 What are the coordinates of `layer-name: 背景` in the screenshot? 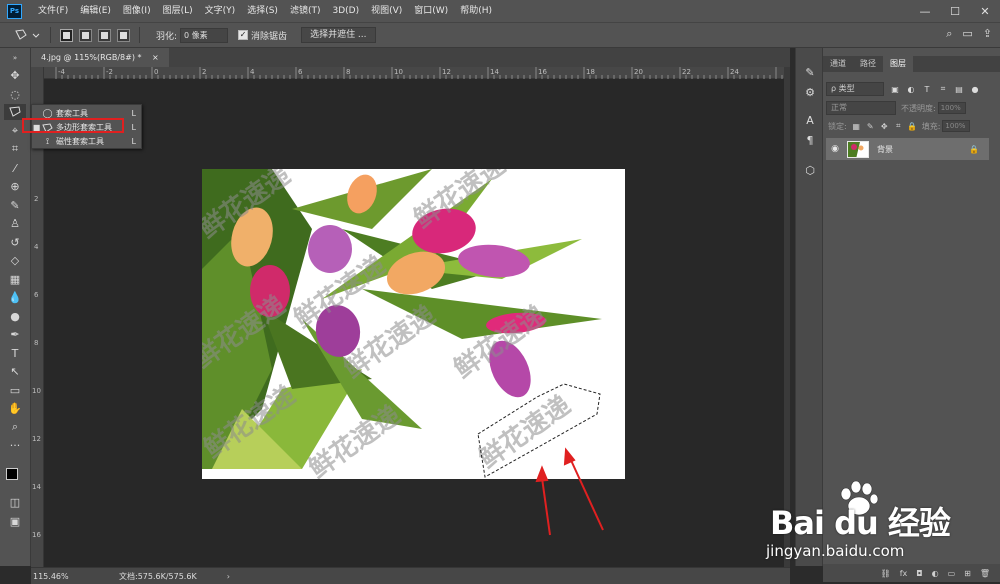 It's located at (885, 149).